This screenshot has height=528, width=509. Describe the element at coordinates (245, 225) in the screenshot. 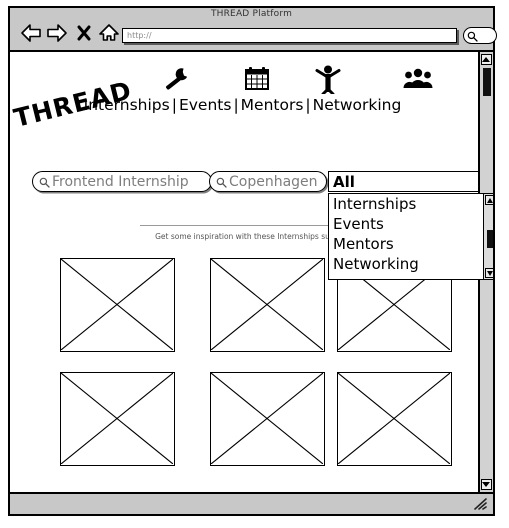

I see `section-divider` at that location.